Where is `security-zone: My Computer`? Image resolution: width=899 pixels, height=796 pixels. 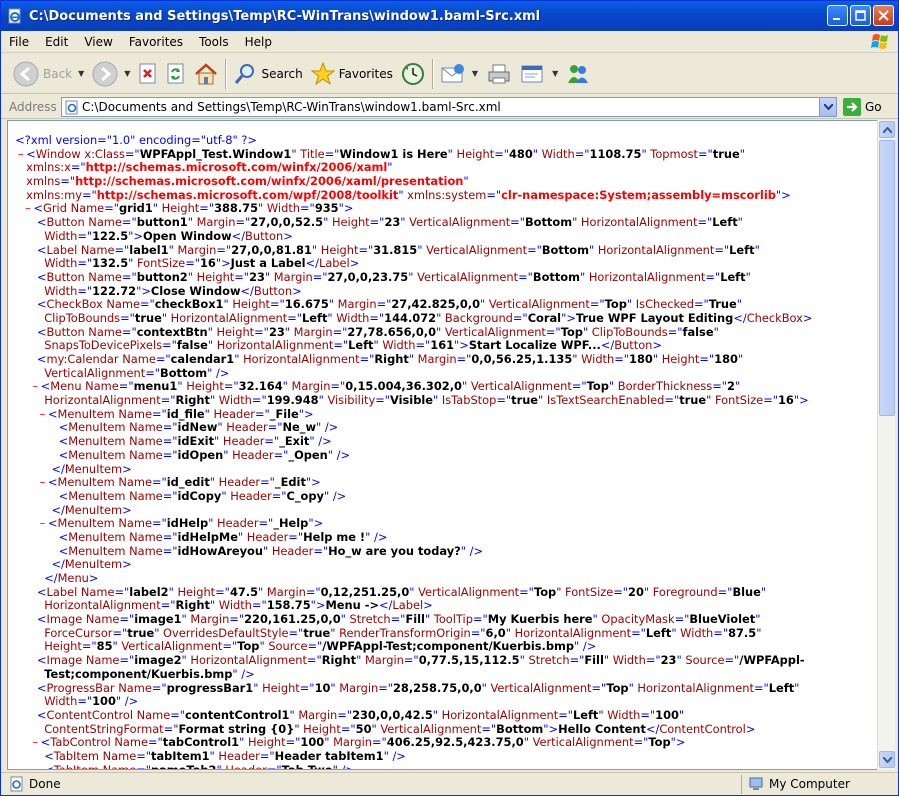 security-zone: My Computer is located at coordinates (795, 784).